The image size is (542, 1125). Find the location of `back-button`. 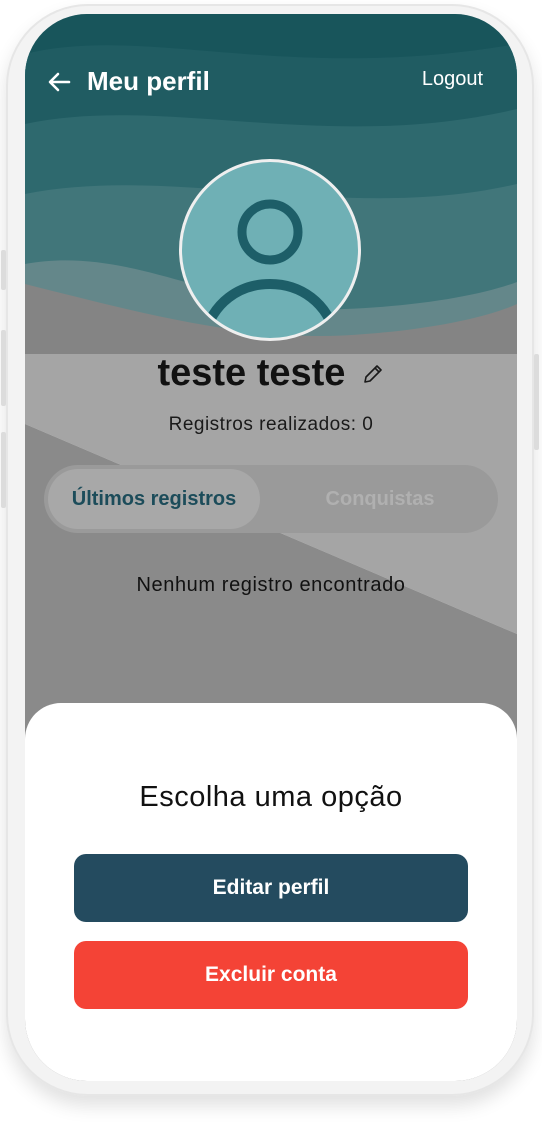

back-button is located at coordinates (59, 82).